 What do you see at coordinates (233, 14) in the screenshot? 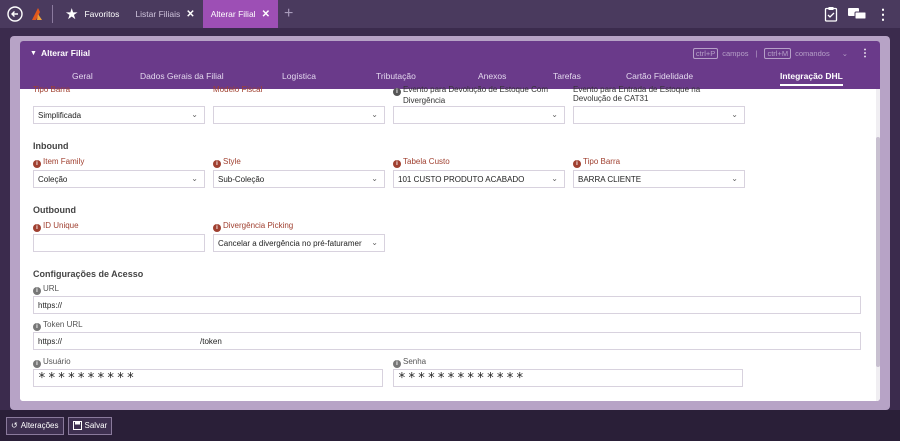
I see `tab-label: Alterar Filial` at bounding box center [233, 14].